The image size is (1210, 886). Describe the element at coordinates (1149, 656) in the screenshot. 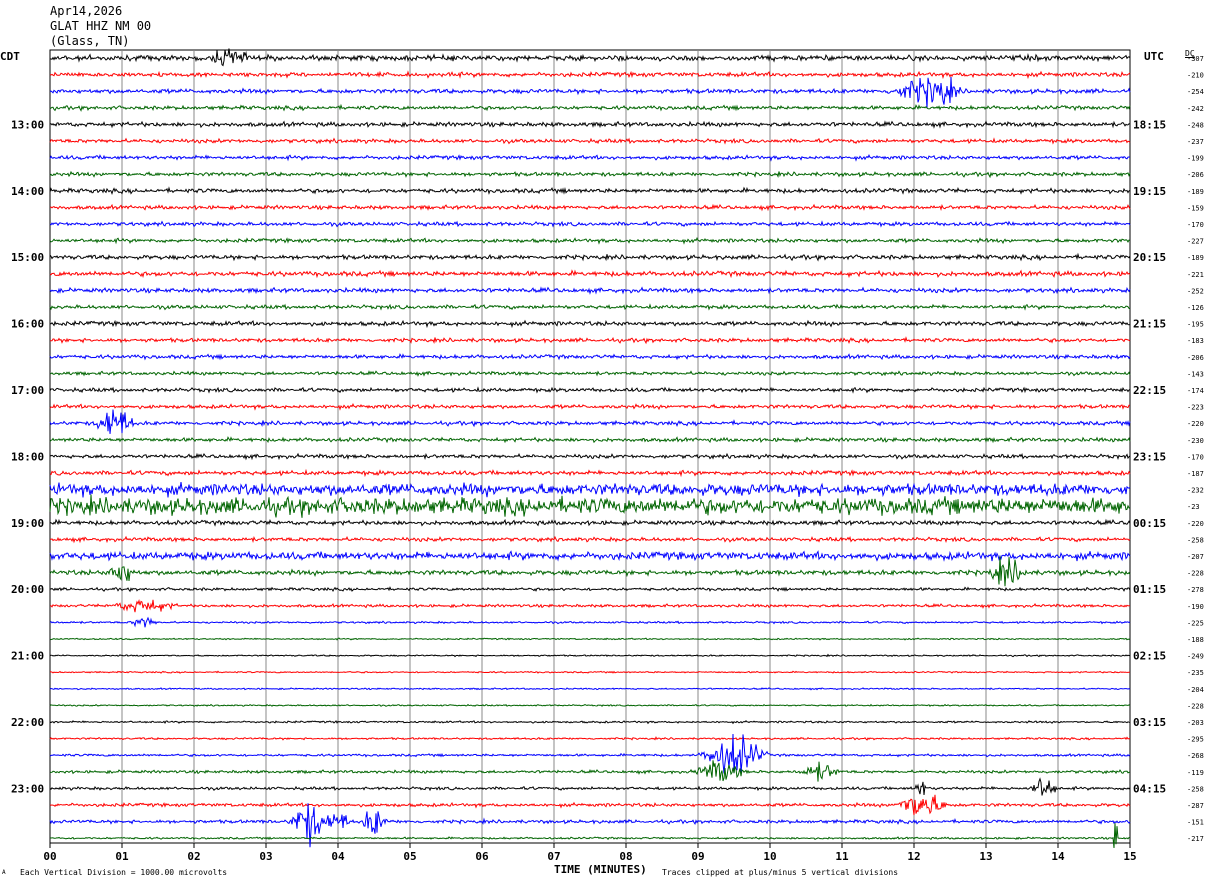

I see `right-hour-label: 02:15` at that location.